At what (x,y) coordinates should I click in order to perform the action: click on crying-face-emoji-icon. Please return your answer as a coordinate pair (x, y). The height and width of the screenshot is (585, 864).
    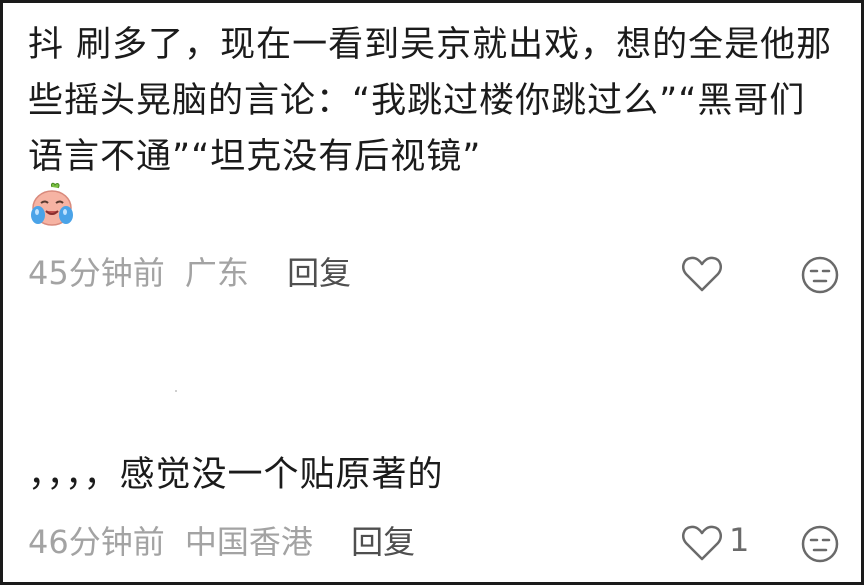
    Looking at the image, I should click on (52, 204).